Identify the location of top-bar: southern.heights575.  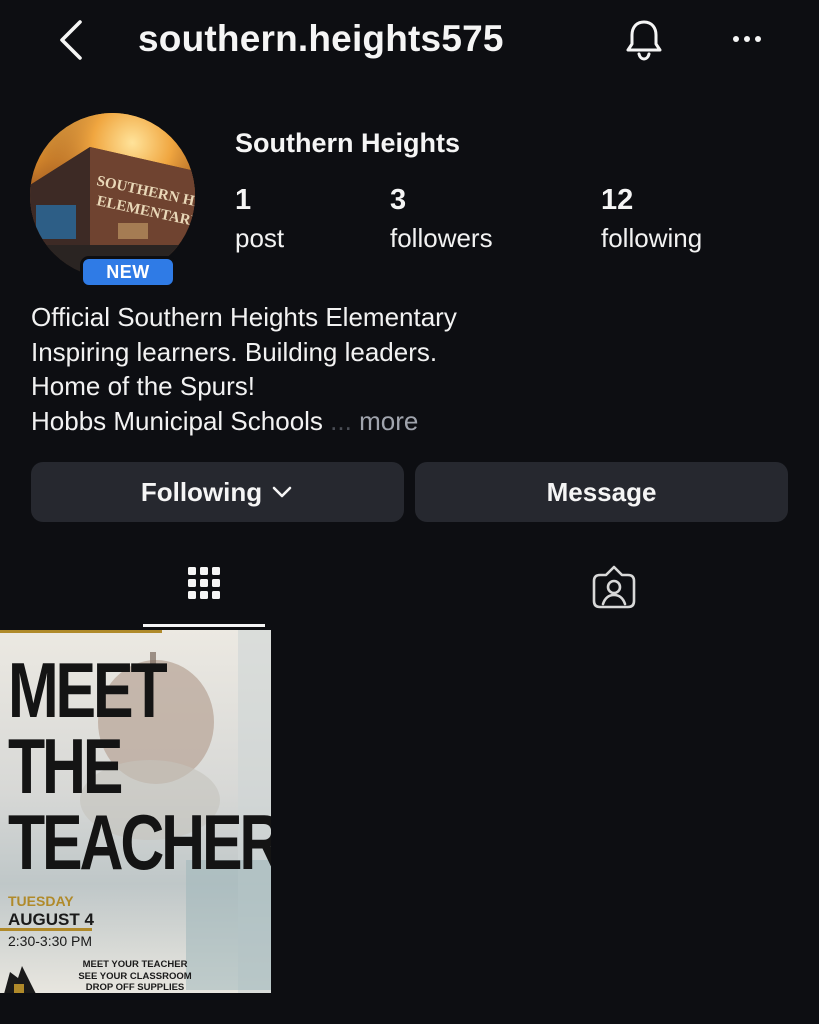
(409, 41).